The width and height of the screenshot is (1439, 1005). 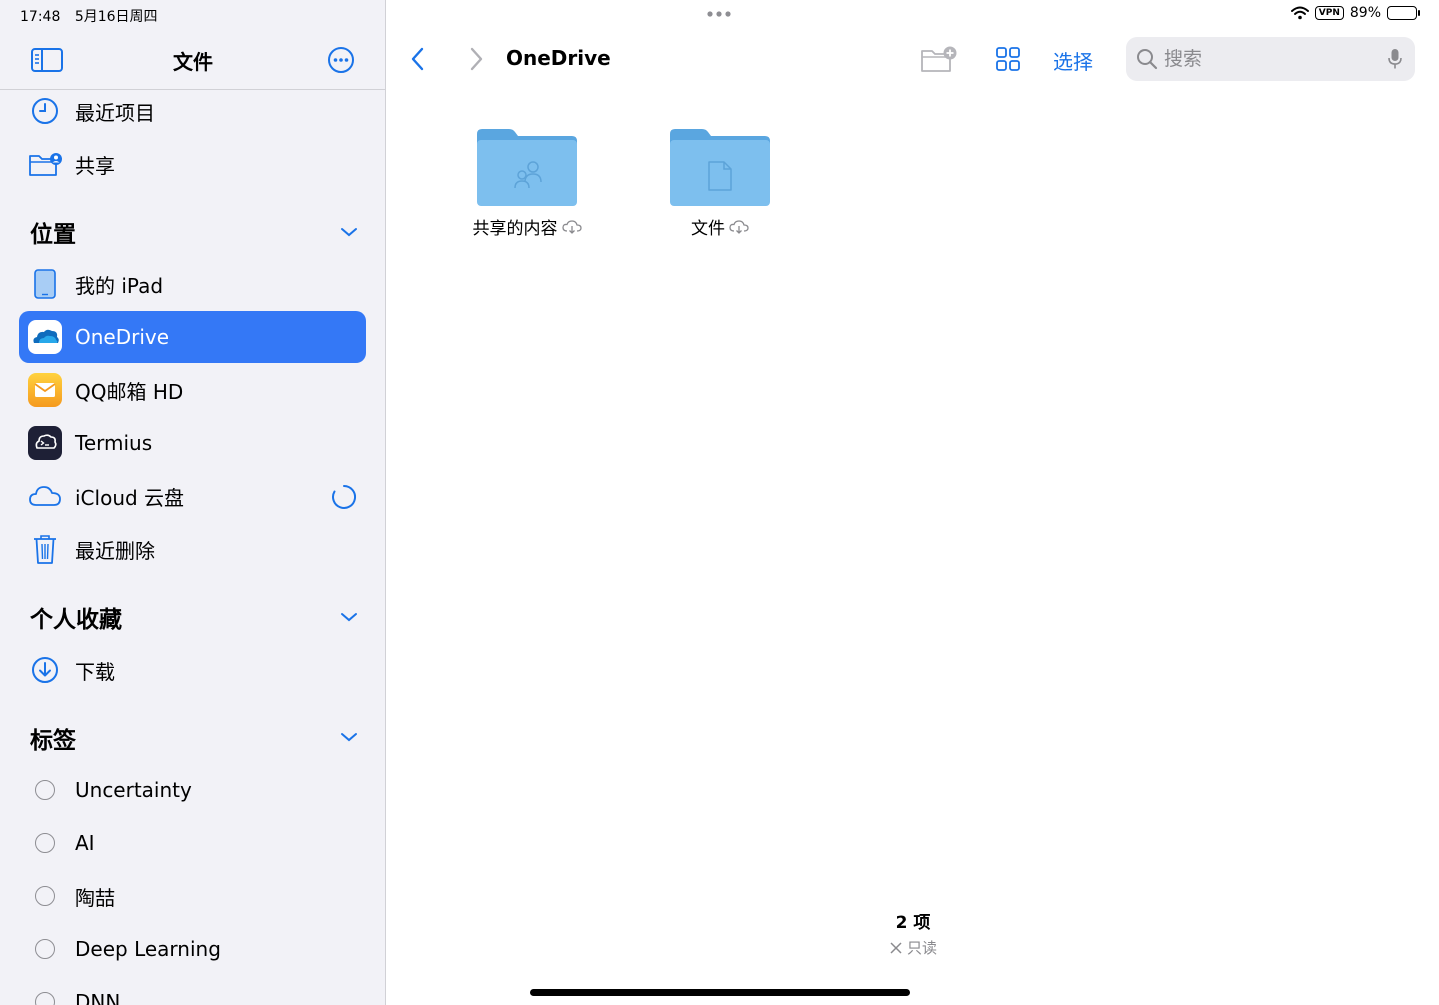 What do you see at coordinates (1299, 13) in the screenshot?
I see `wifi-icon` at bounding box center [1299, 13].